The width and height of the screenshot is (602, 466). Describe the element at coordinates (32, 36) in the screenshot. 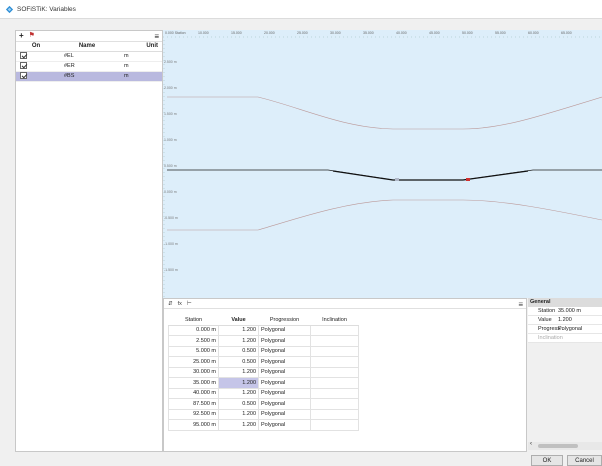

I see `flag-icon: ⚑` at that location.